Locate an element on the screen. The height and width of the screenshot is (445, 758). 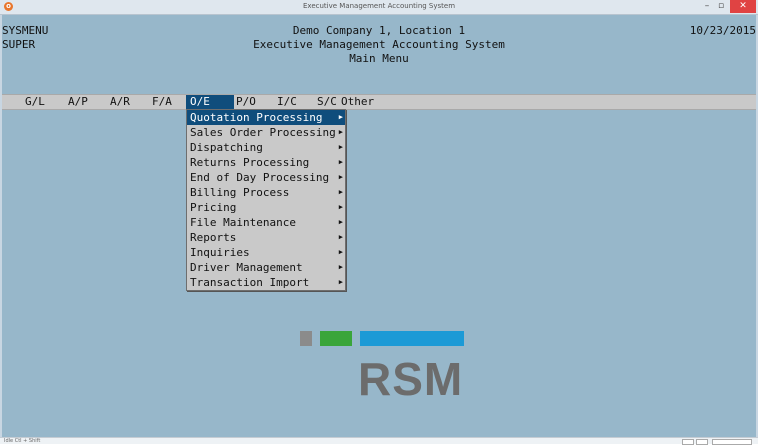
menu-oe: O/E is located at coordinates (210, 102).